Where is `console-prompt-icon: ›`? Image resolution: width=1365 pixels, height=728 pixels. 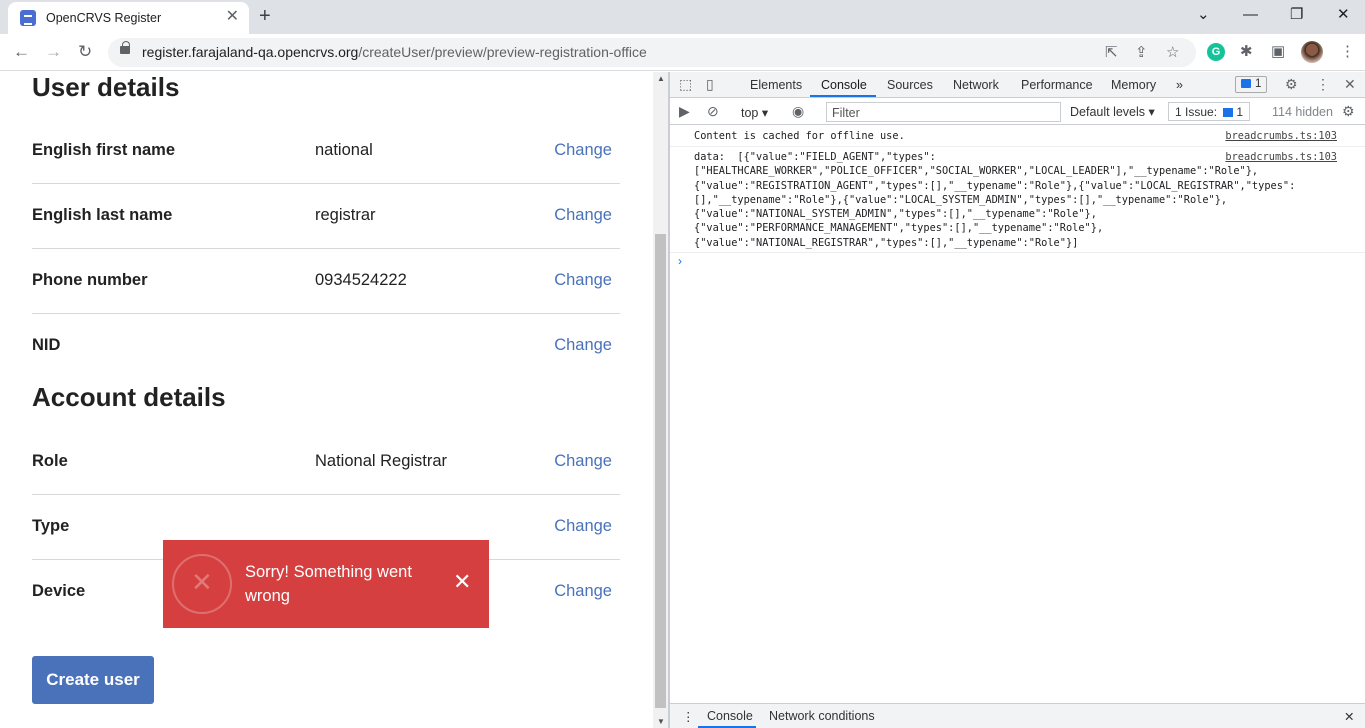 console-prompt-icon: › is located at coordinates (680, 261).